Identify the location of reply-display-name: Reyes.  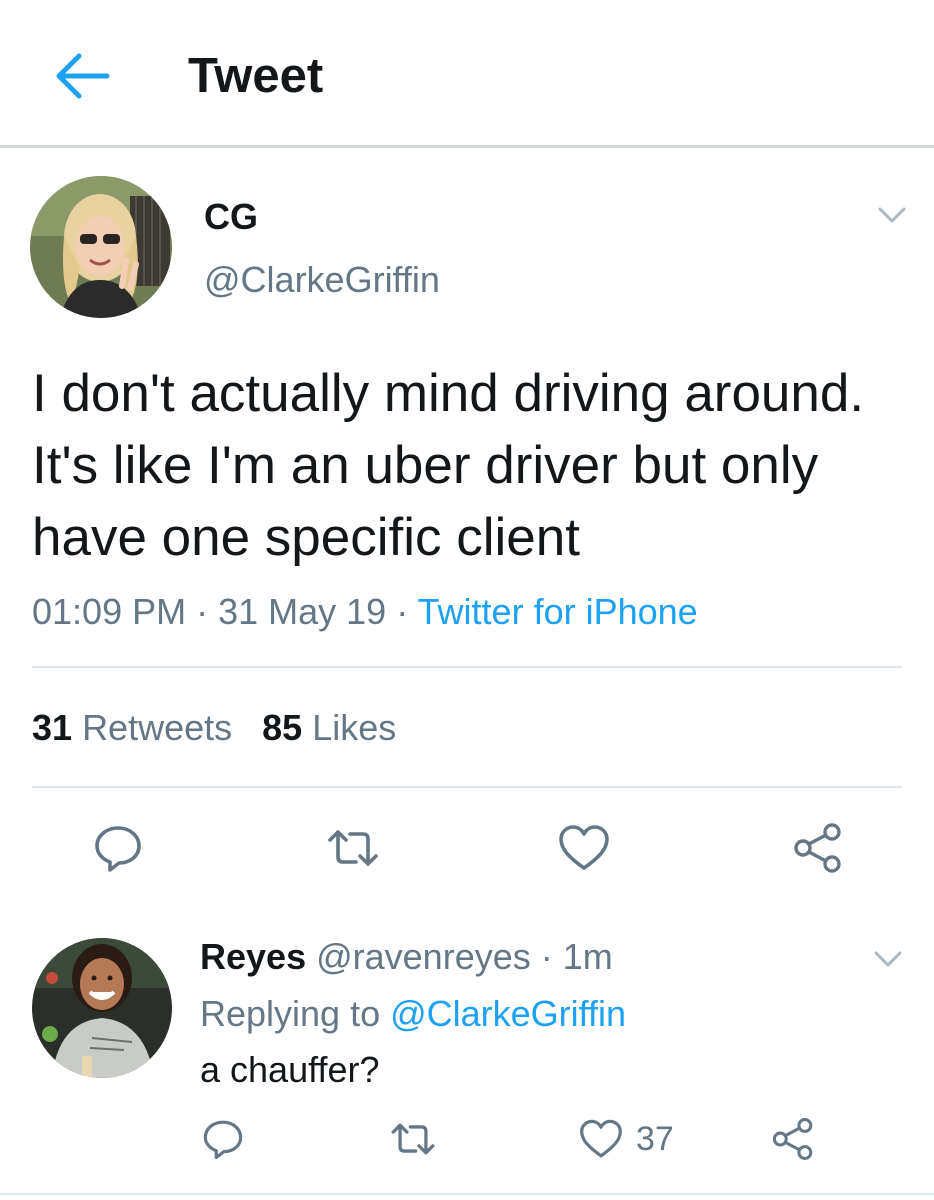
(253, 956).